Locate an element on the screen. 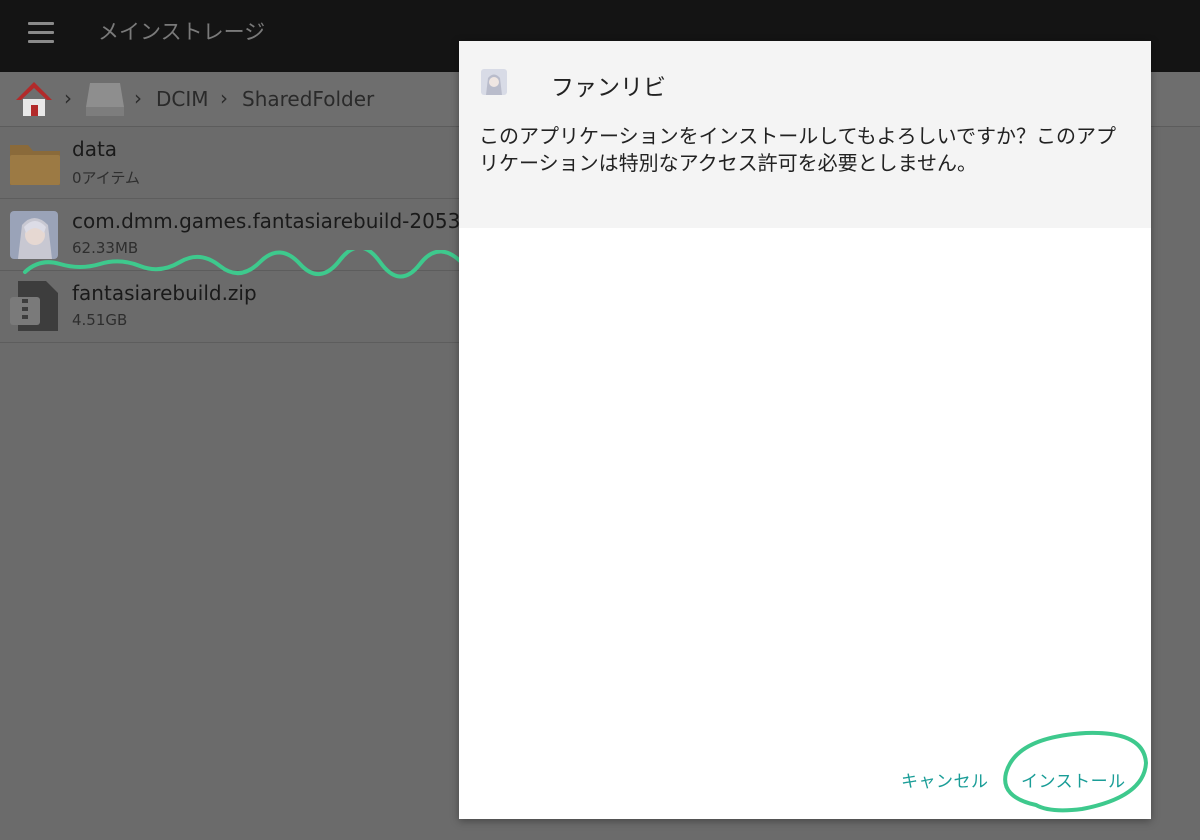 The height and width of the screenshot is (840, 1200). storage-drive-icon is located at coordinates (105, 99).